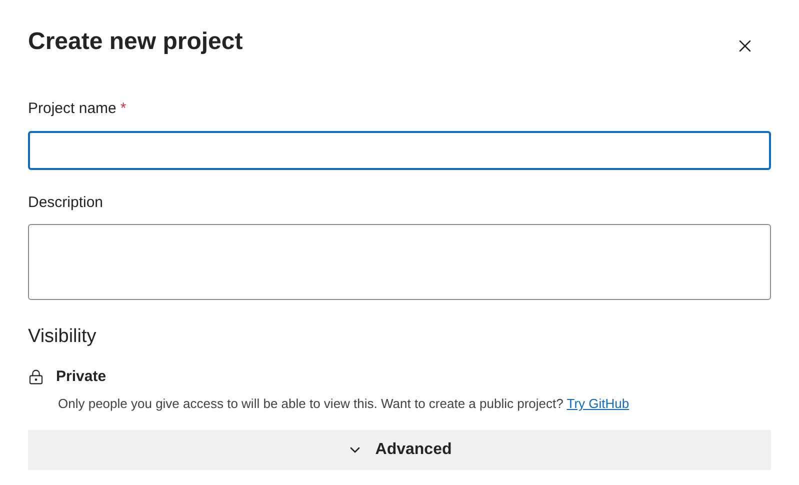  Describe the element at coordinates (72, 109) in the screenshot. I see `field-label: Project name` at that location.